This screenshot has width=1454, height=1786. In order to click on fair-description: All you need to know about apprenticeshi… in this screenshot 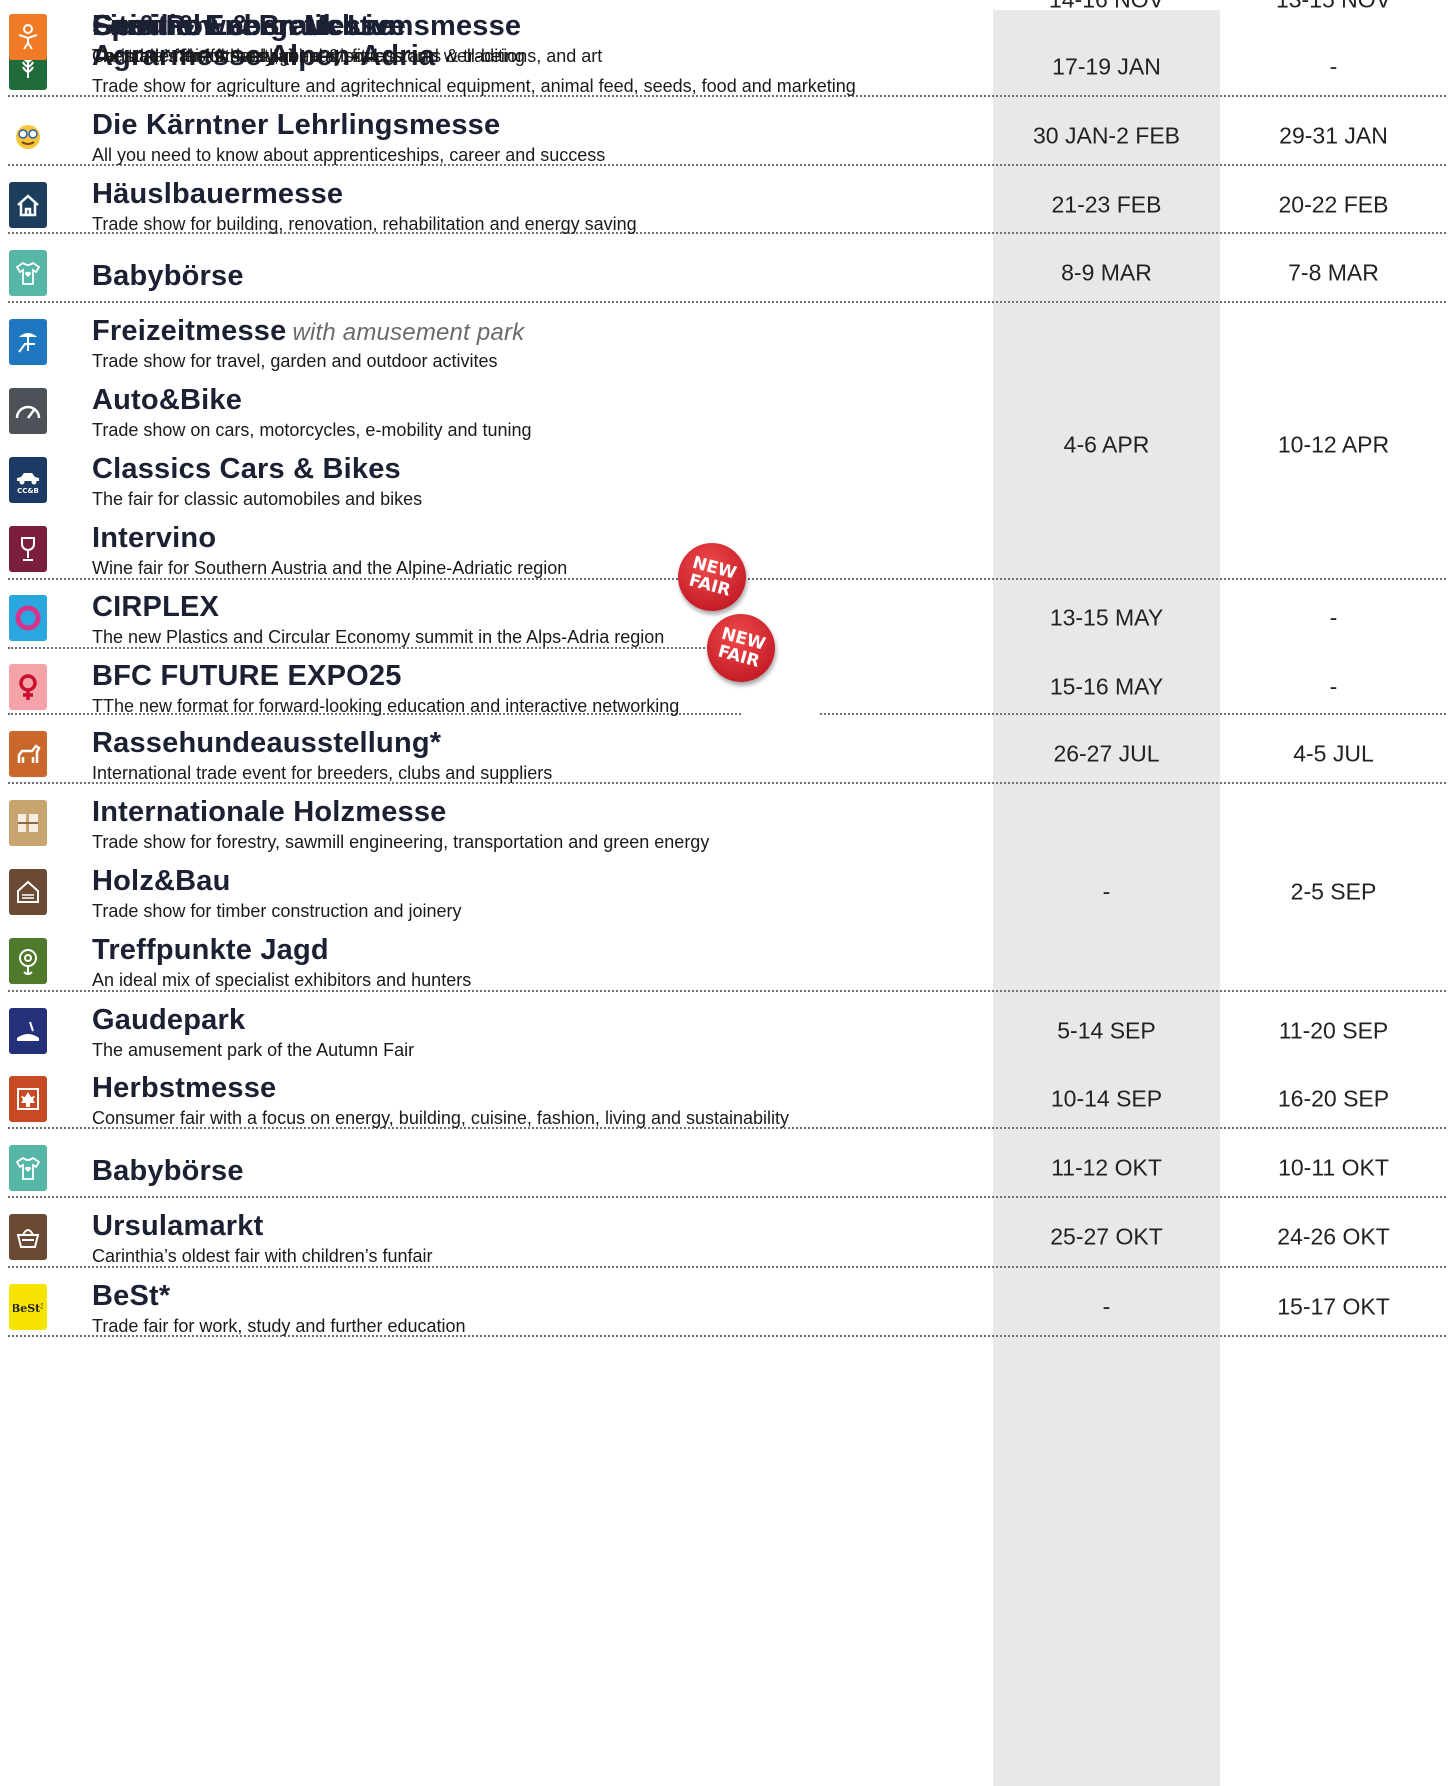, I will do `click(349, 155)`.